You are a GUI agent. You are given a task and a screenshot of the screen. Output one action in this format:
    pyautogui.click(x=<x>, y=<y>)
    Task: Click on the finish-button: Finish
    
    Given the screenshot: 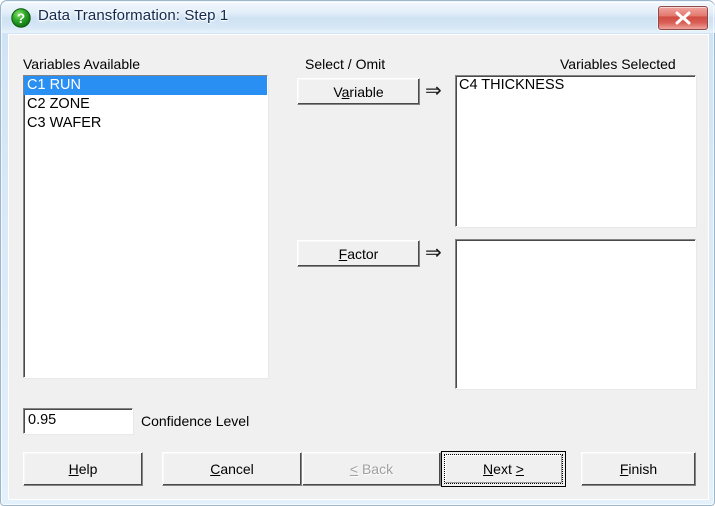 What is the action you would take?
    pyautogui.click(x=638, y=469)
    